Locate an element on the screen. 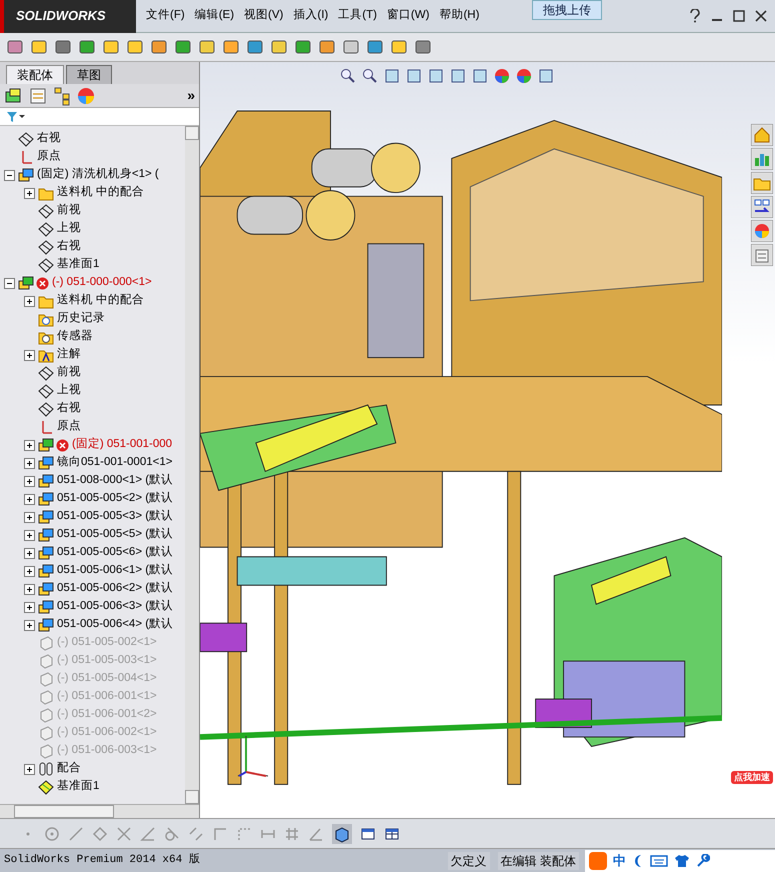  input-mode-toggle: 中 is located at coordinates (619, 860).